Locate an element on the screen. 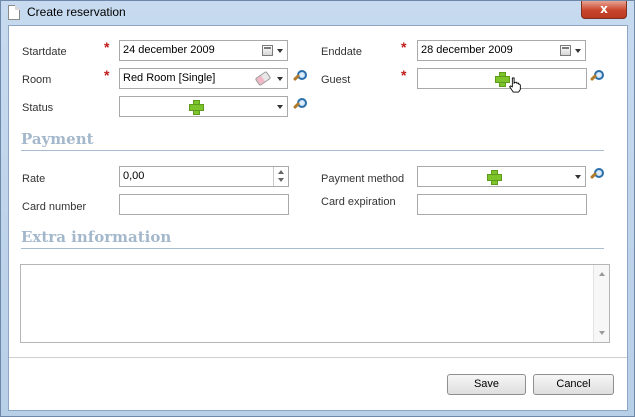  save-button: Save is located at coordinates (486, 384).